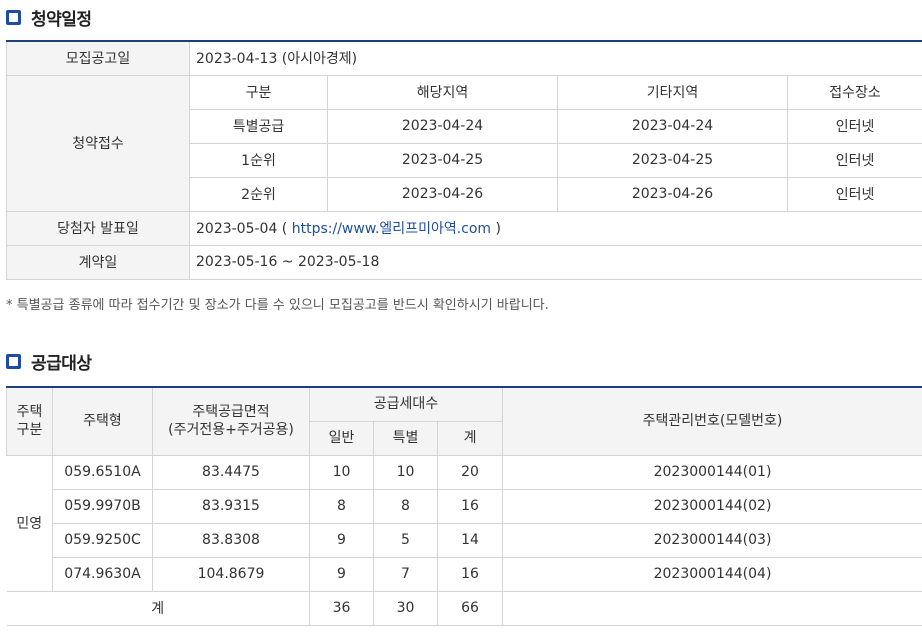 Image resolution: width=922 pixels, height=635 pixels. Describe the element at coordinates (442, 160) in the screenshot. I see `apply-local-date: 2023-04-25` at that location.